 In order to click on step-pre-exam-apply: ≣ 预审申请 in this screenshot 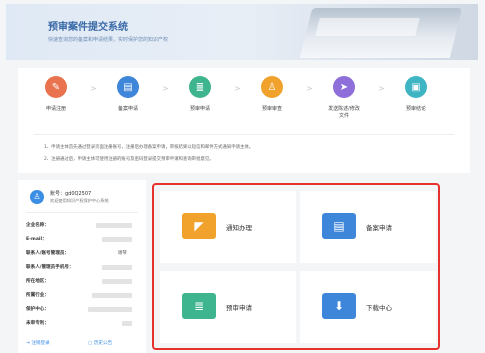, I will do `click(200, 94)`.